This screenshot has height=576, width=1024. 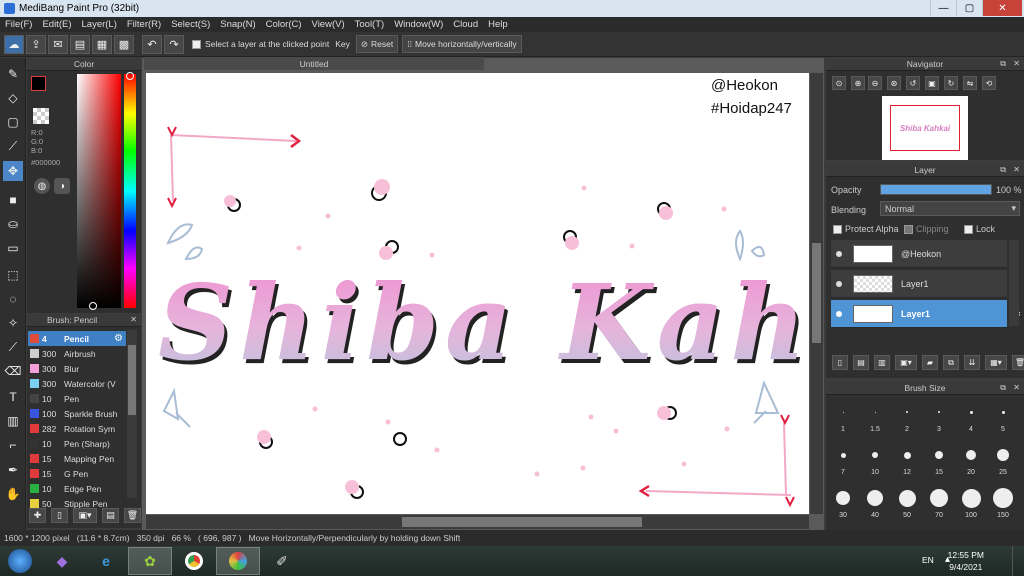 I want to click on brush-item: 282 Rotation Sym, so click(x=77, y=428).